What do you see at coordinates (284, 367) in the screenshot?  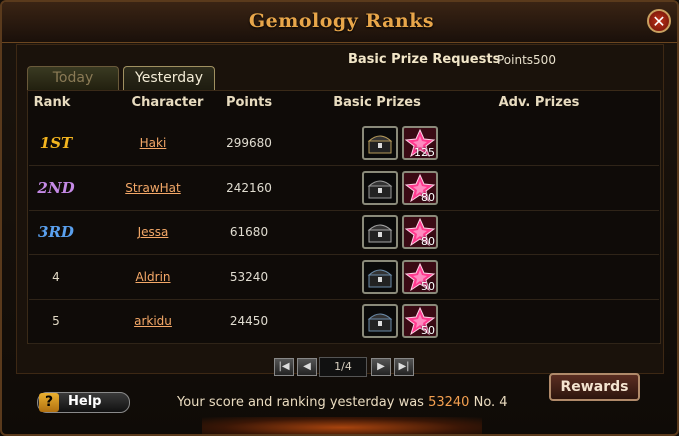 I see `first-page-button: |◀` at bounding box center [284, 367].